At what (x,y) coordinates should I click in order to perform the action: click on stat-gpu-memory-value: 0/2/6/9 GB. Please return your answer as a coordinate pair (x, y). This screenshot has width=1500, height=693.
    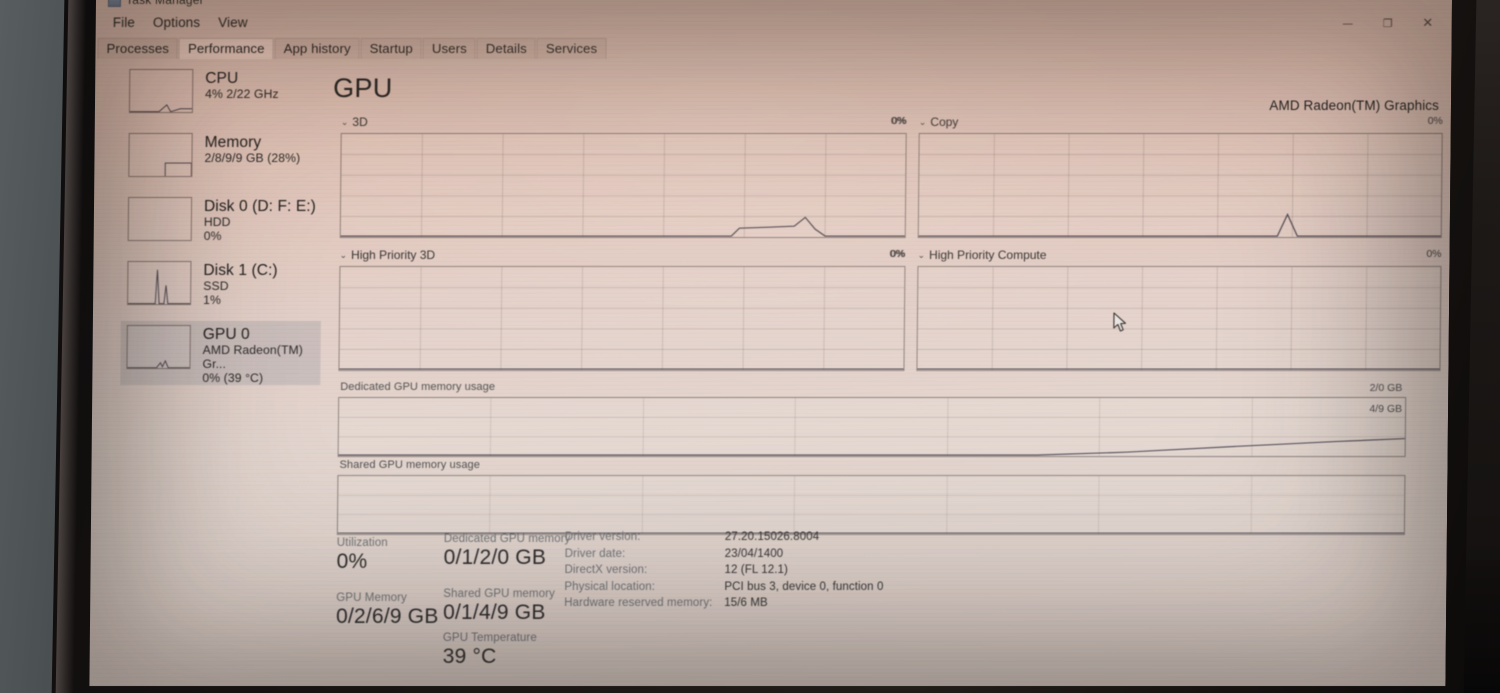
    Looking at the image, I should click on (387, 616).